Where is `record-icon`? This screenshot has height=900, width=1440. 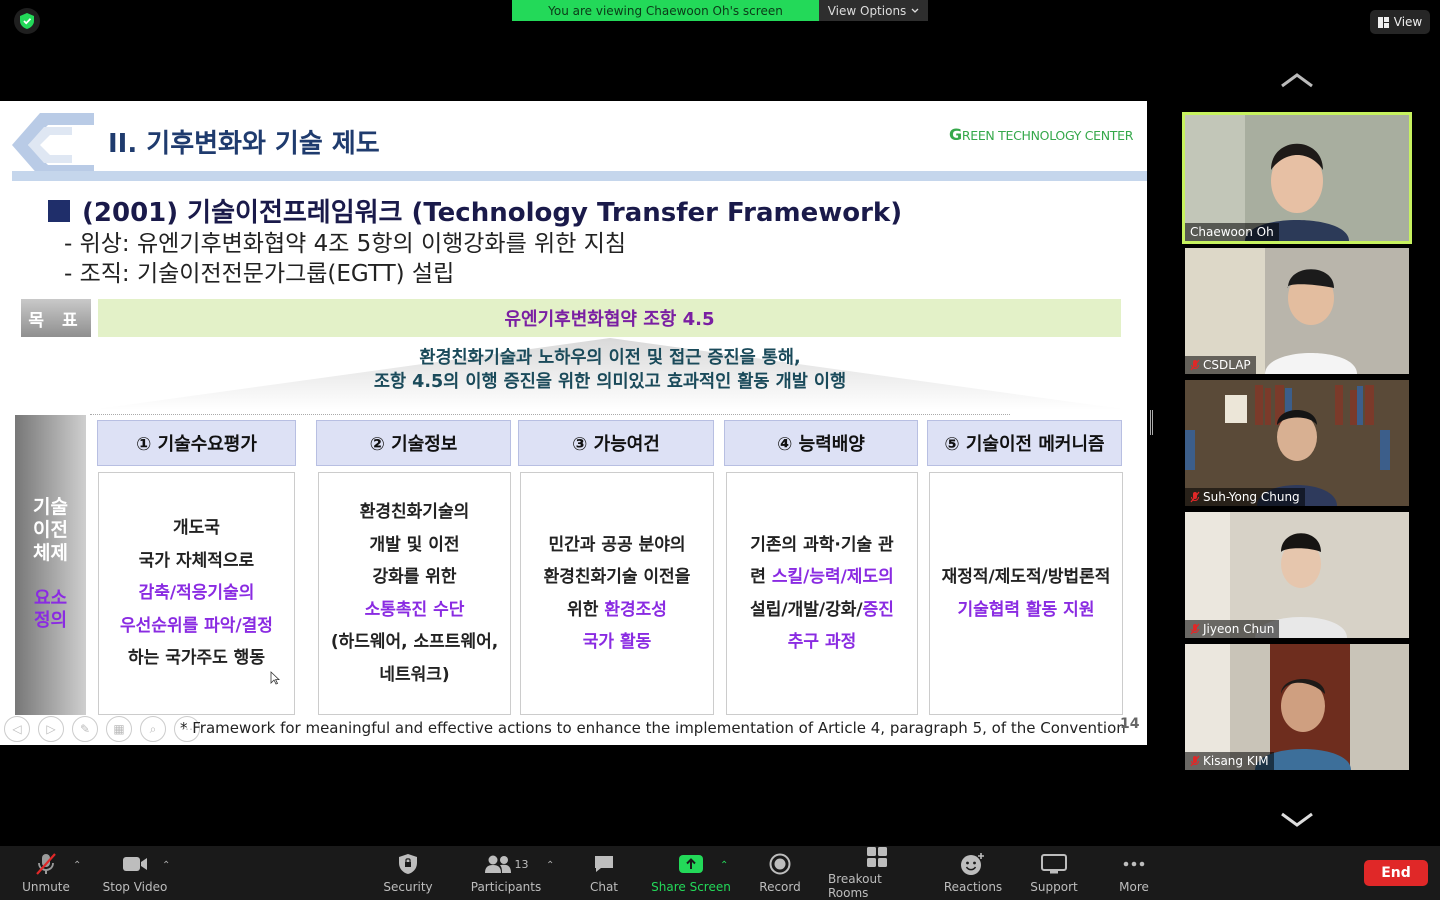 record-icon is located at coordinates (780, 864).